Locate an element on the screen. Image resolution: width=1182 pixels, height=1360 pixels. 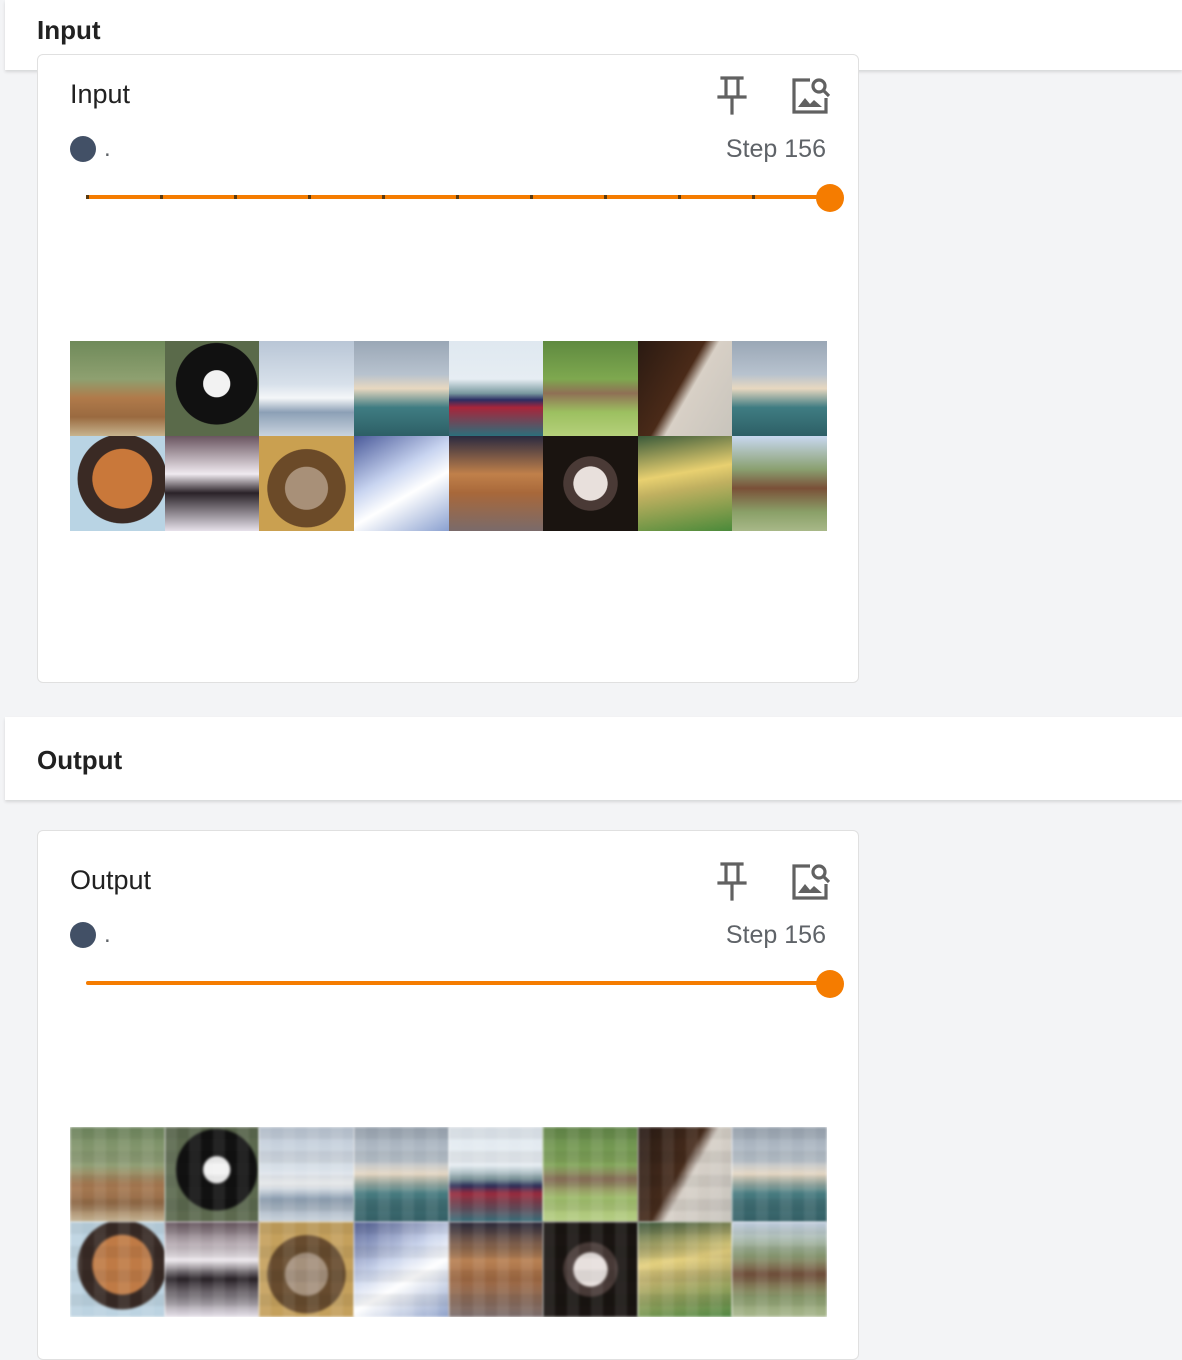
card-title: Input is located at coordinates (100, 94).